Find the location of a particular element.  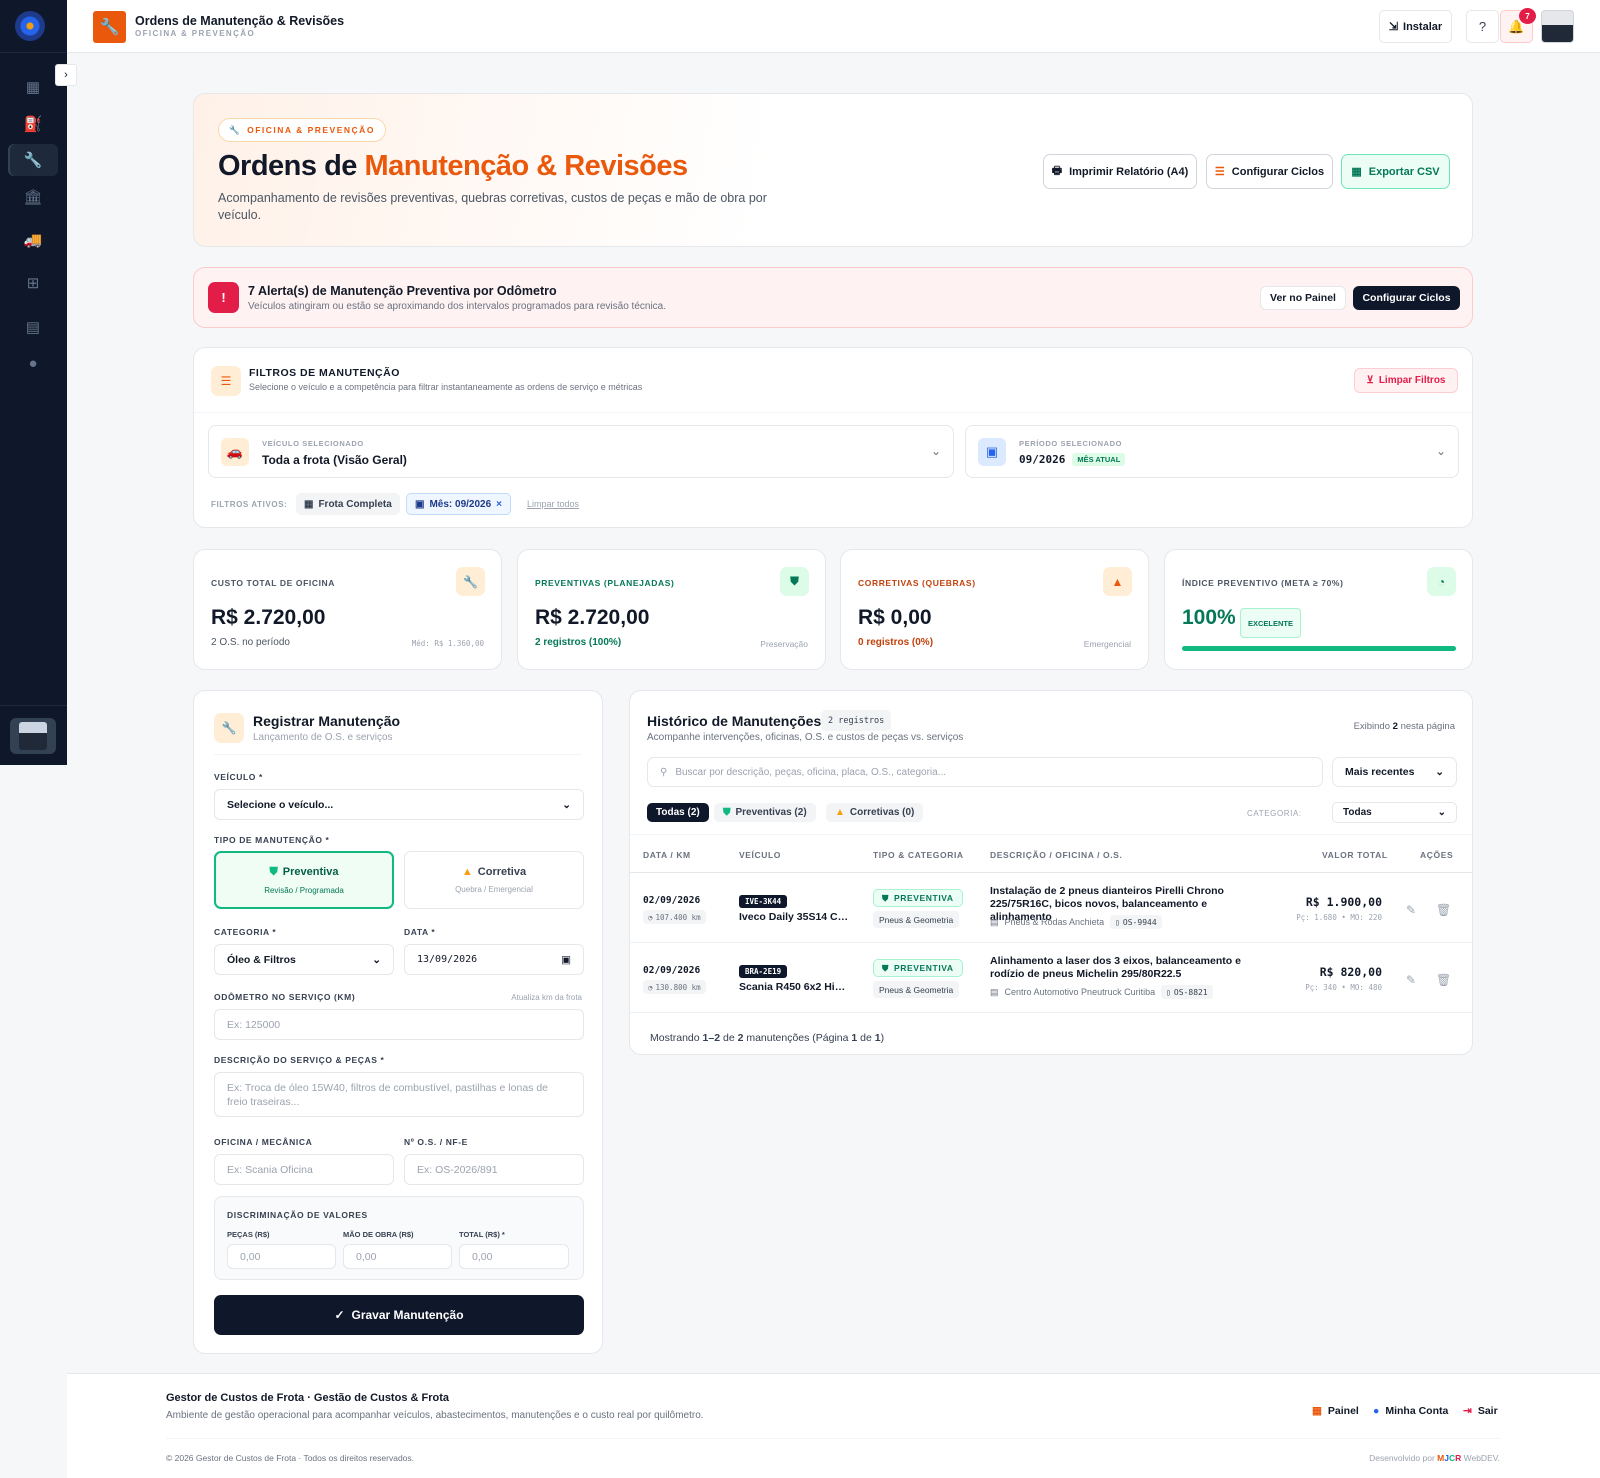

row-os: ▯ OS-9944 is located at coordinates (1136, 922).